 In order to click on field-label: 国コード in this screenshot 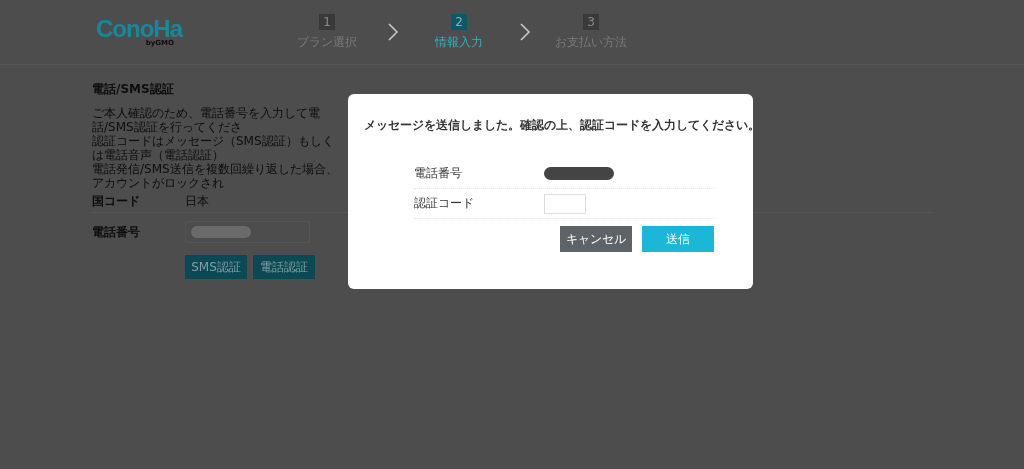, I will do `click(116, 201)`.